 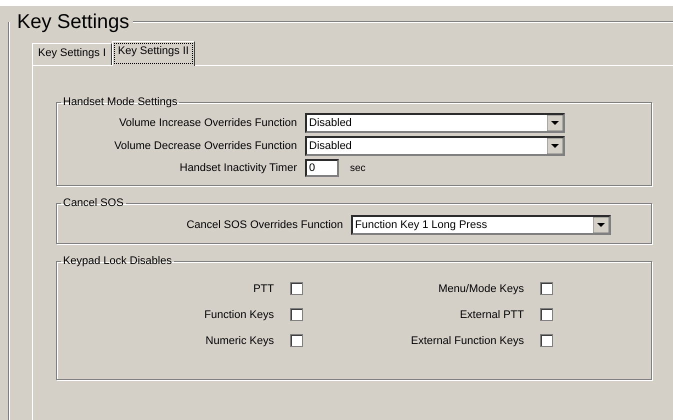 I want to click on group-title: Handset Mode Settings, so click(x=120, y=102).